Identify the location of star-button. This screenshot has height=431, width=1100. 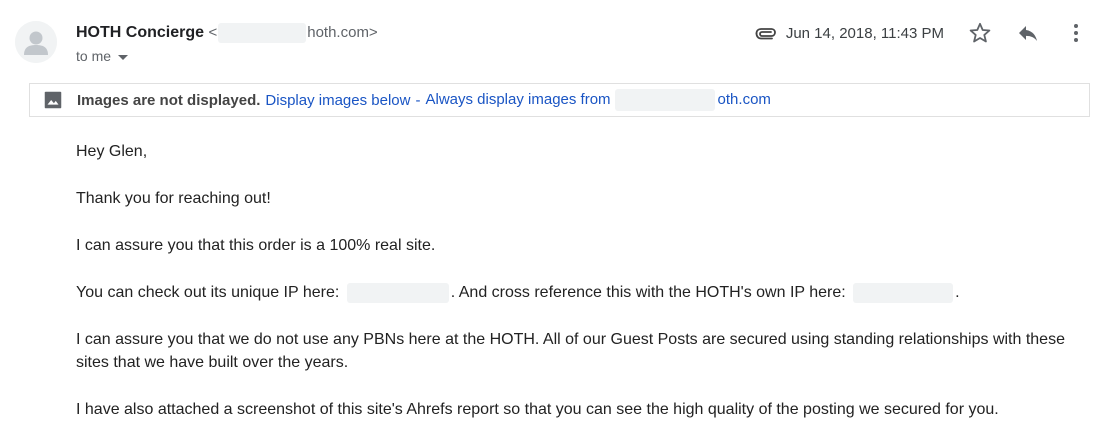
(980, 33).